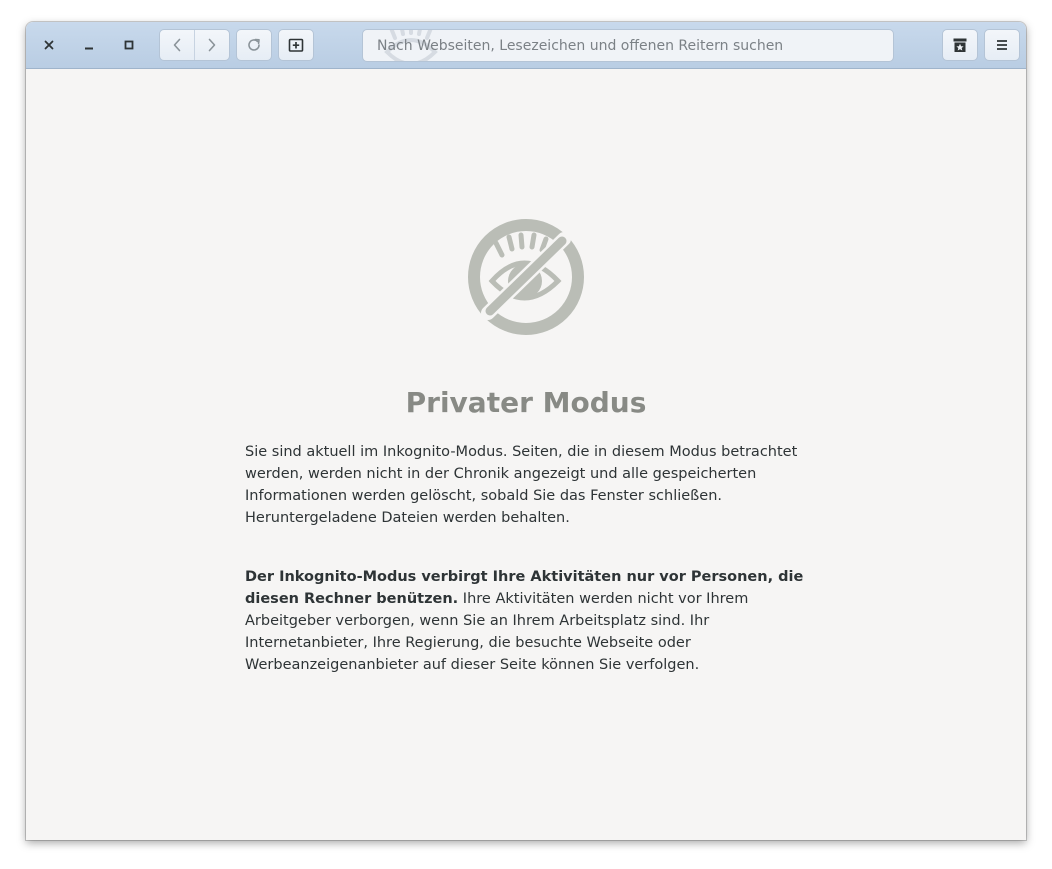  I want to click on close-icon, so click(49, 45).